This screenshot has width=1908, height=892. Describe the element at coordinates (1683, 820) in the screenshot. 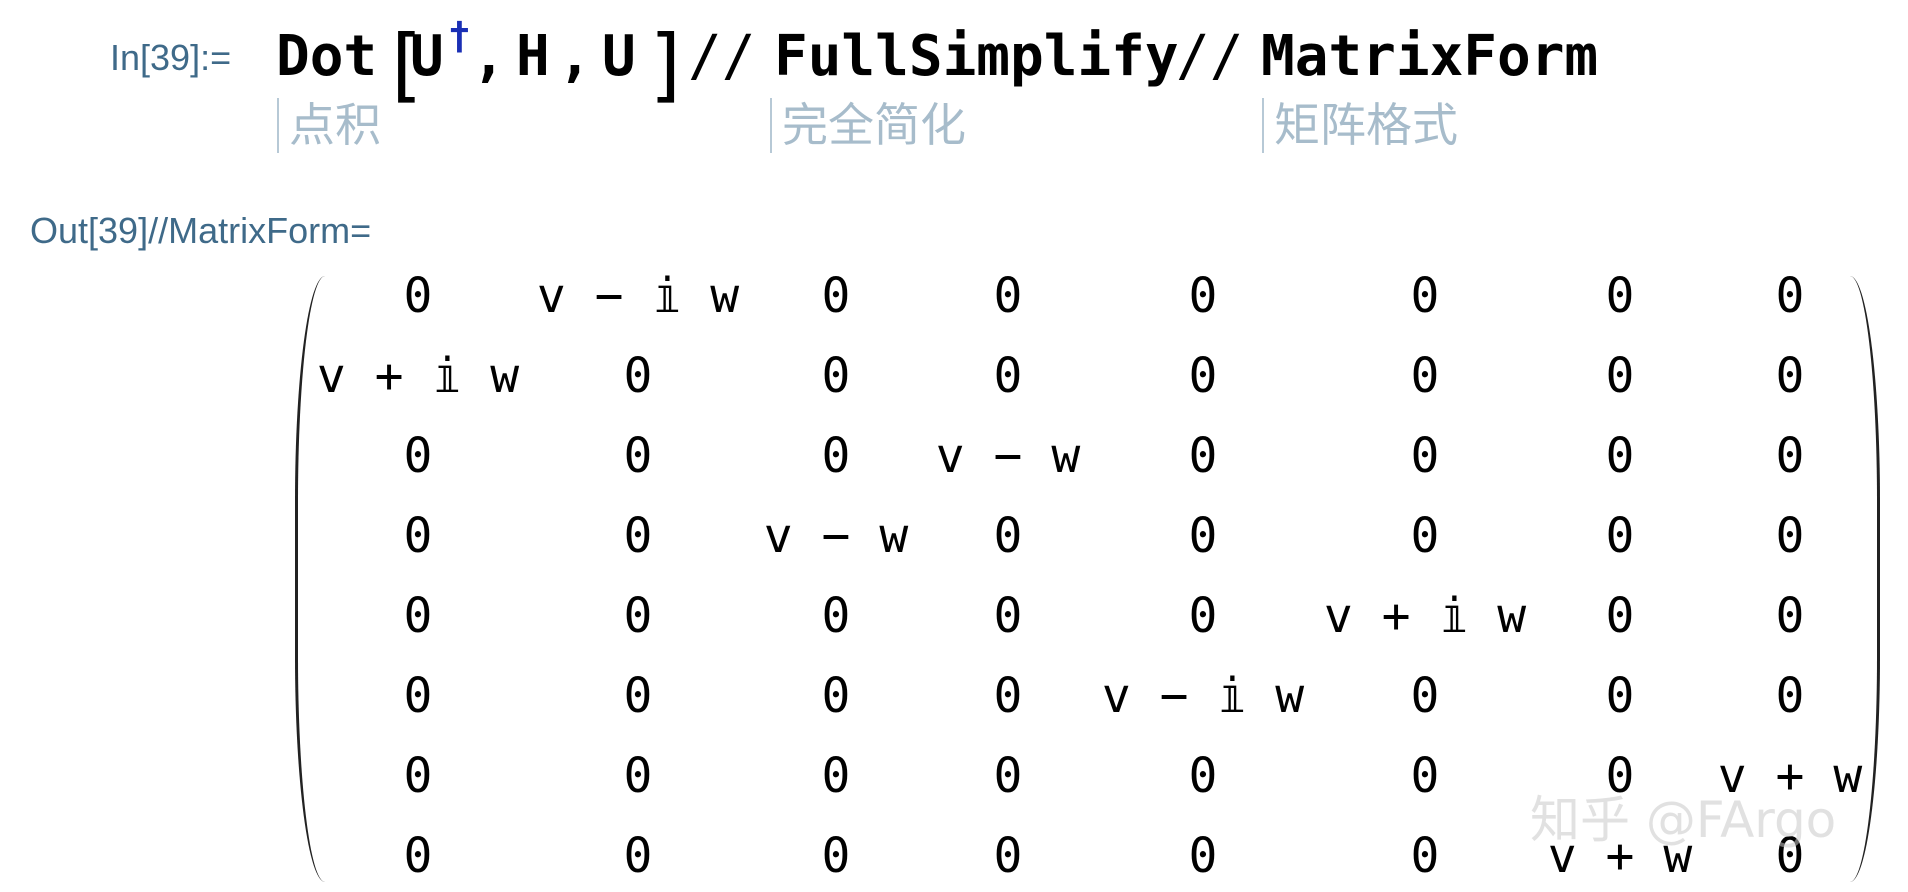

I see `watermark: 知乎 @FArgo` at that location.